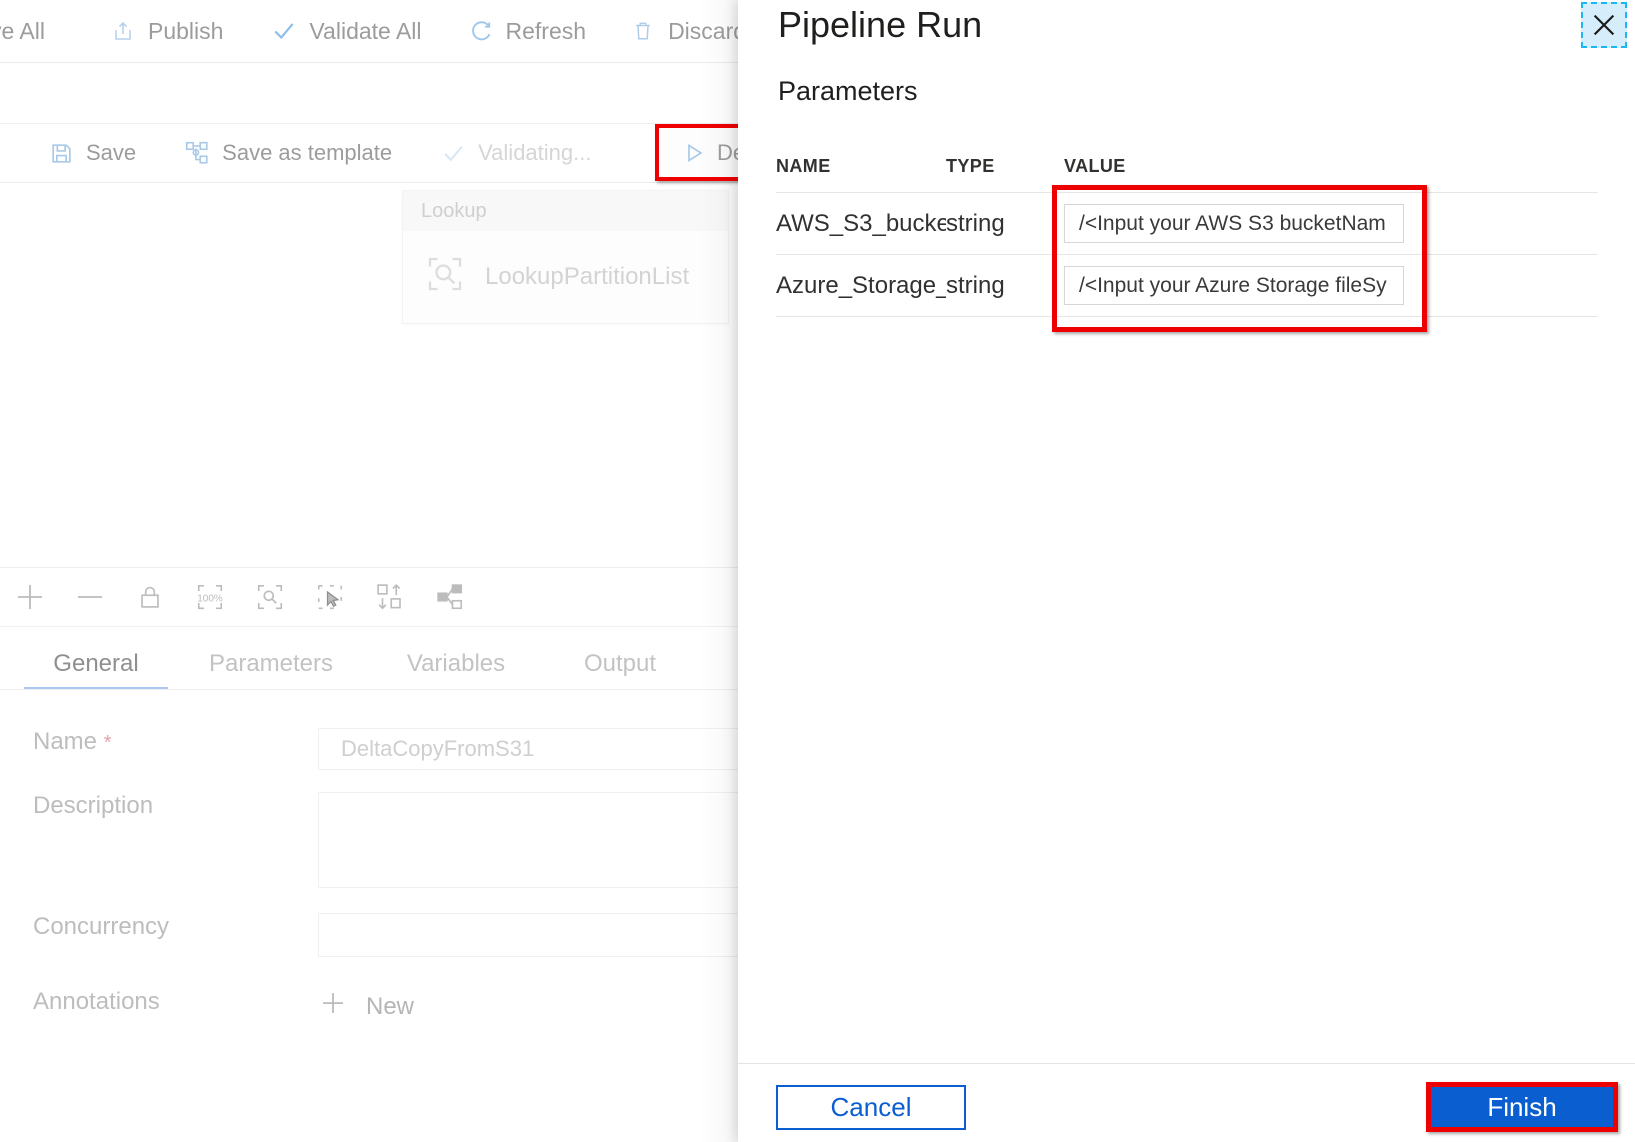 This screenshot has width=1635, height=1142. Describe the element at coordinates (880, 24) in the screenshot. I see `page-title: Pipeline Run` at that location.